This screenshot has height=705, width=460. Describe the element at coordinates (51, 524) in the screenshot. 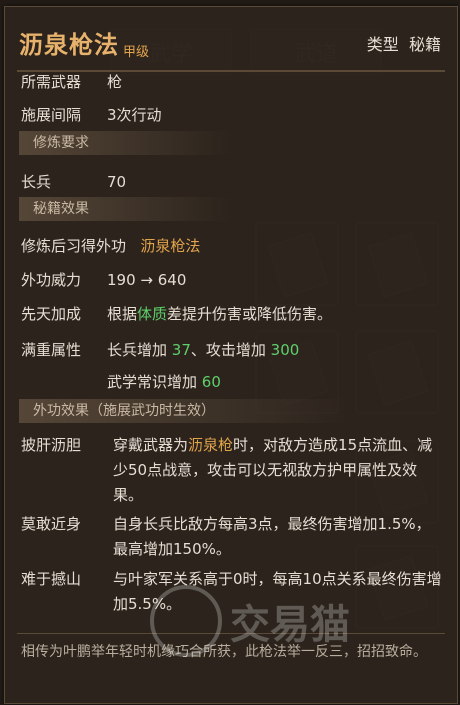

I see `effect-2-label: 莫敢近身` at that location.